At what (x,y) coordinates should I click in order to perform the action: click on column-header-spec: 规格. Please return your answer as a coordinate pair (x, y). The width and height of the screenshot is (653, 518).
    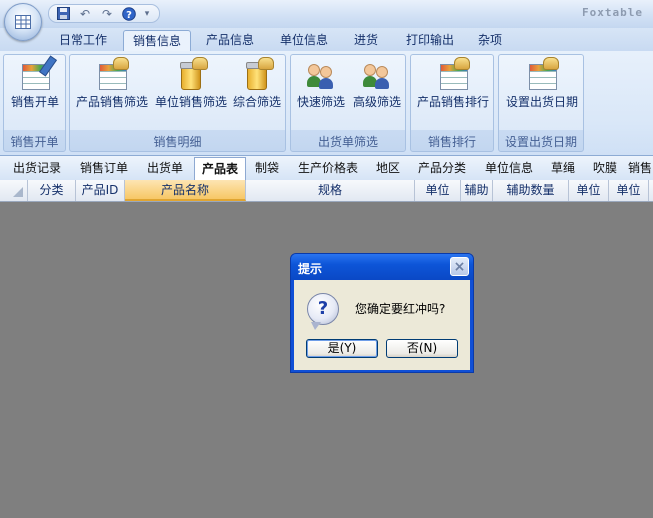
    Looking at the image, I should click on (330, 190).